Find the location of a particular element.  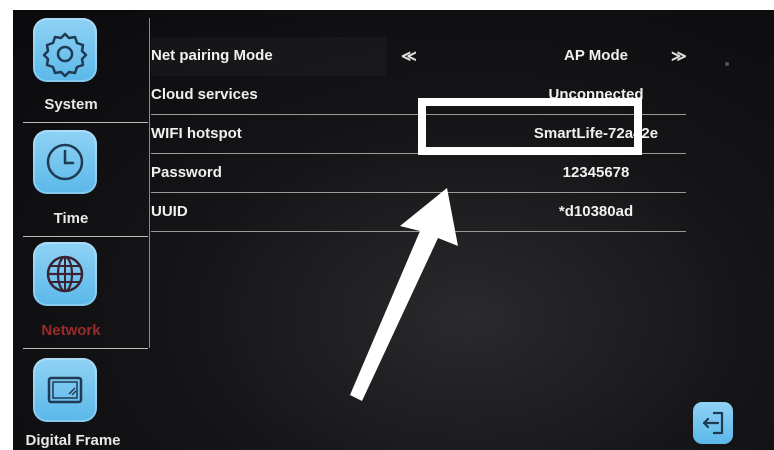

sidebar-item-label: Time is located at coordinates (71, 218).